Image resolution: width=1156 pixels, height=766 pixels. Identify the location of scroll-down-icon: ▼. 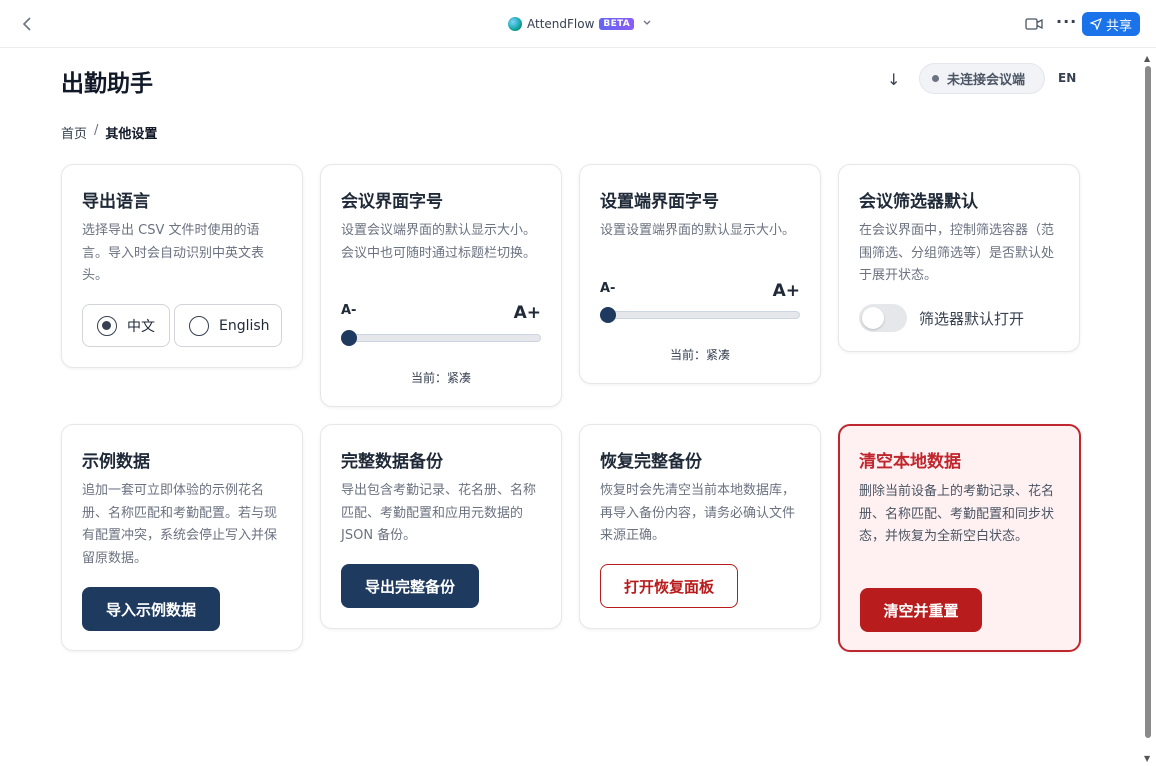
(1147, 758).